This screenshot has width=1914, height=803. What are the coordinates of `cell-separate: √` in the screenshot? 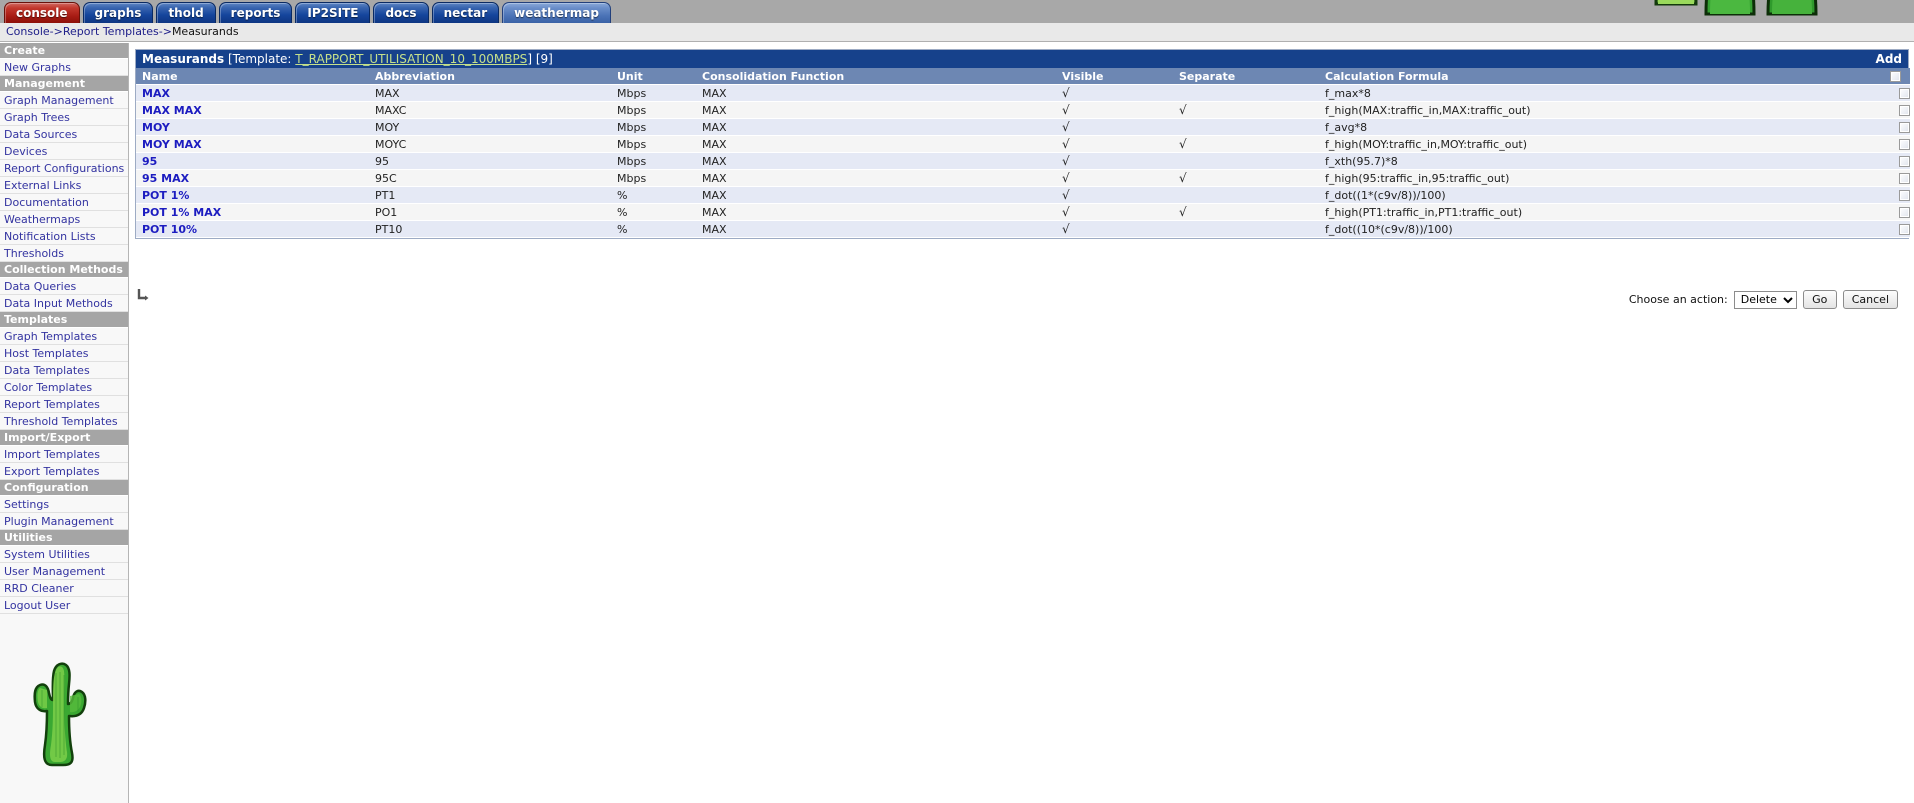 It's located at (1246, 212).